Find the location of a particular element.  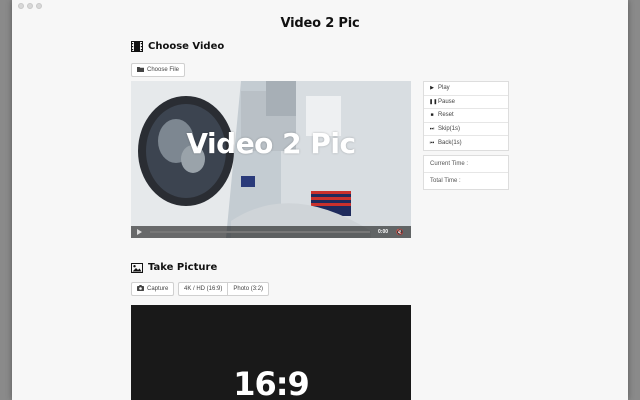

ratio-button-group: 4K / HD (16:9) Photo (3:2) is located at coordinates (224, 289).